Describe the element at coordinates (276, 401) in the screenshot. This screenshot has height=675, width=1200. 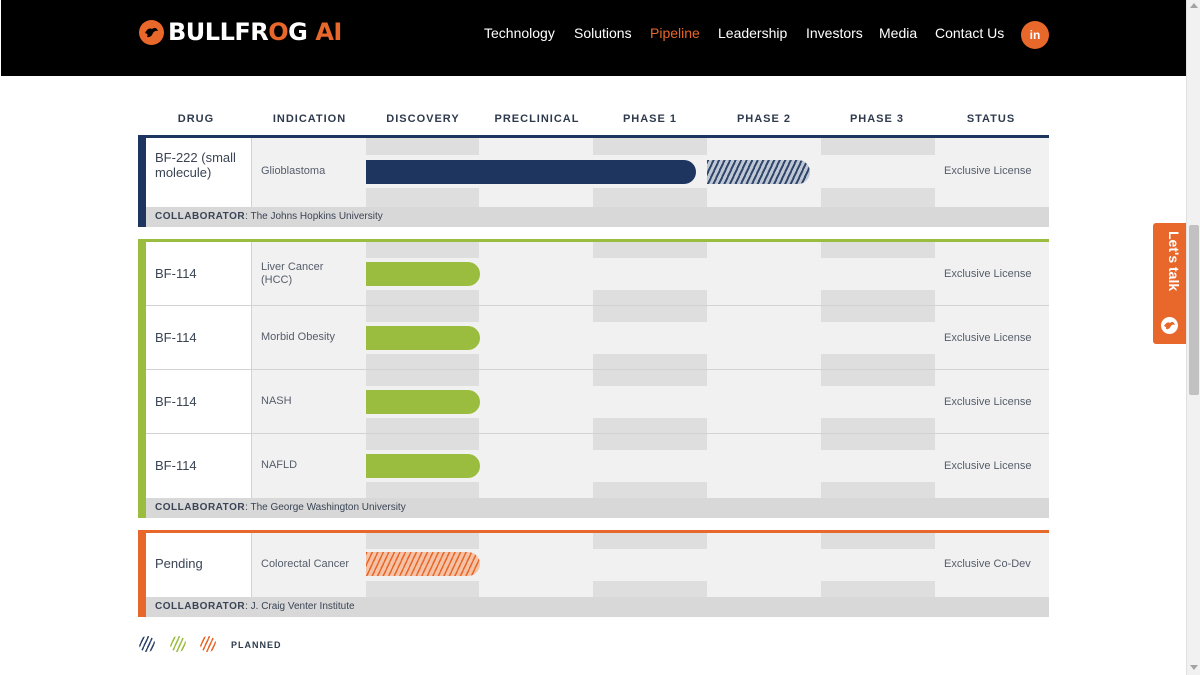
I see `indication: NASH` at that location.